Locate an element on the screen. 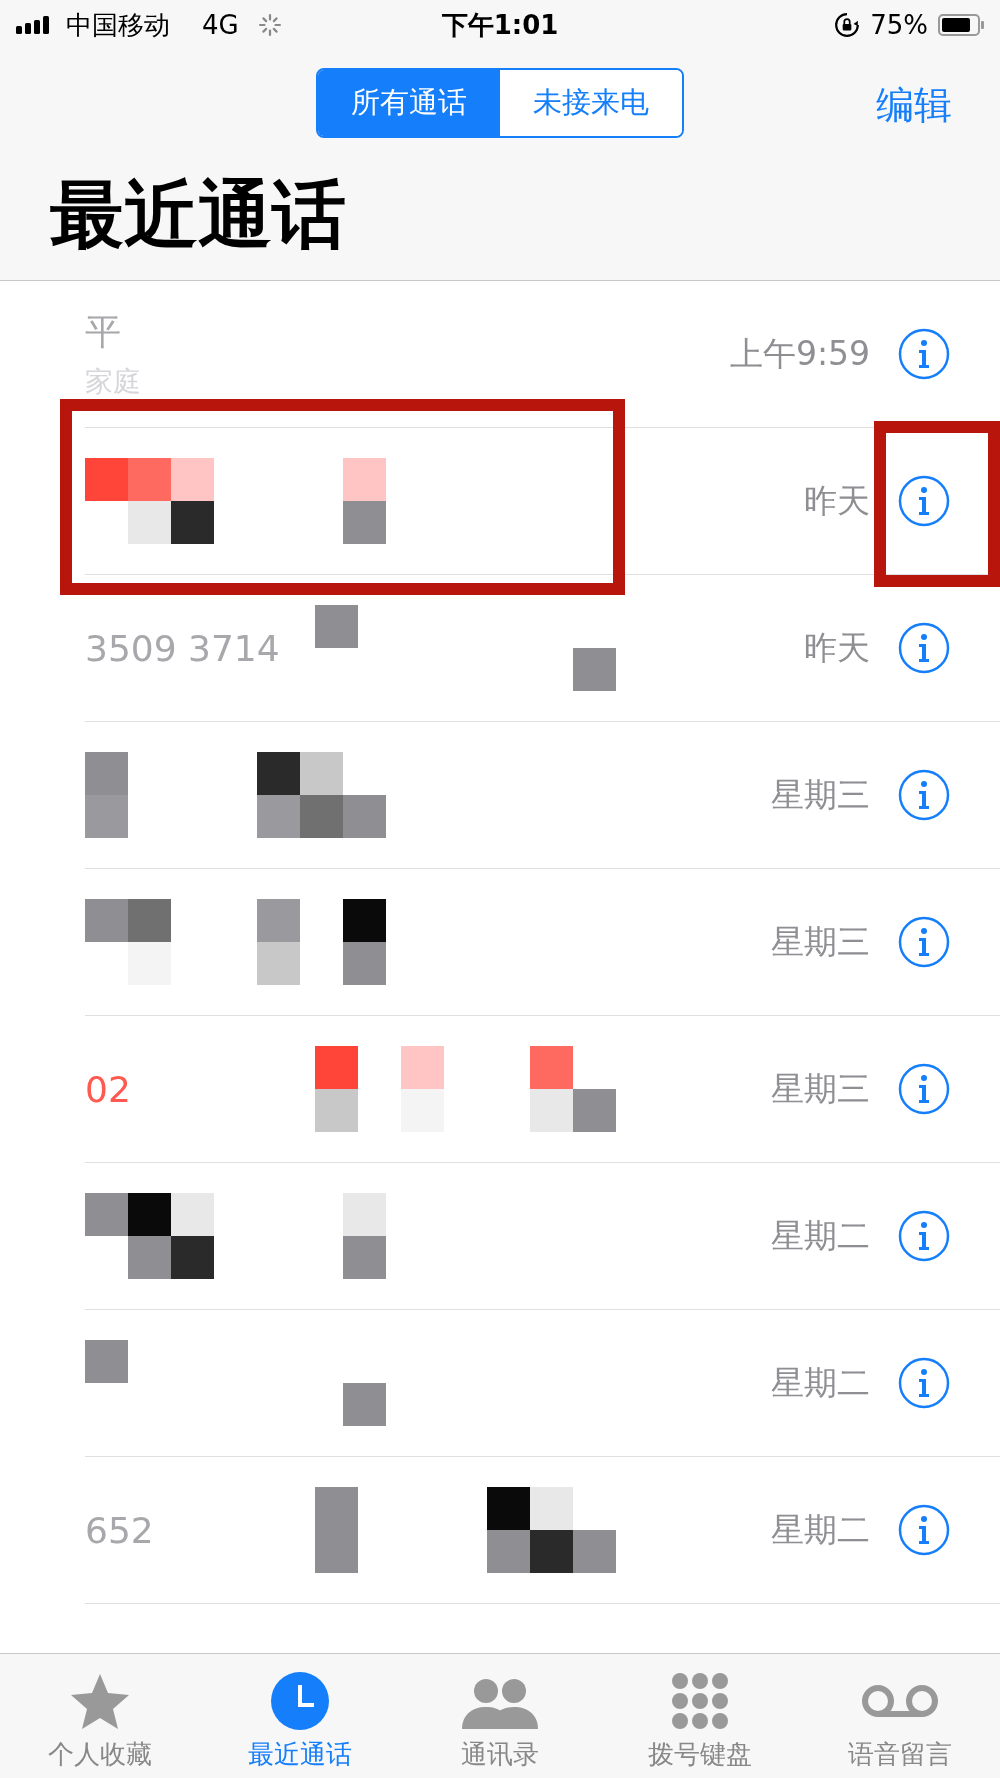  loading-icon is located at coordinates (269, 25).